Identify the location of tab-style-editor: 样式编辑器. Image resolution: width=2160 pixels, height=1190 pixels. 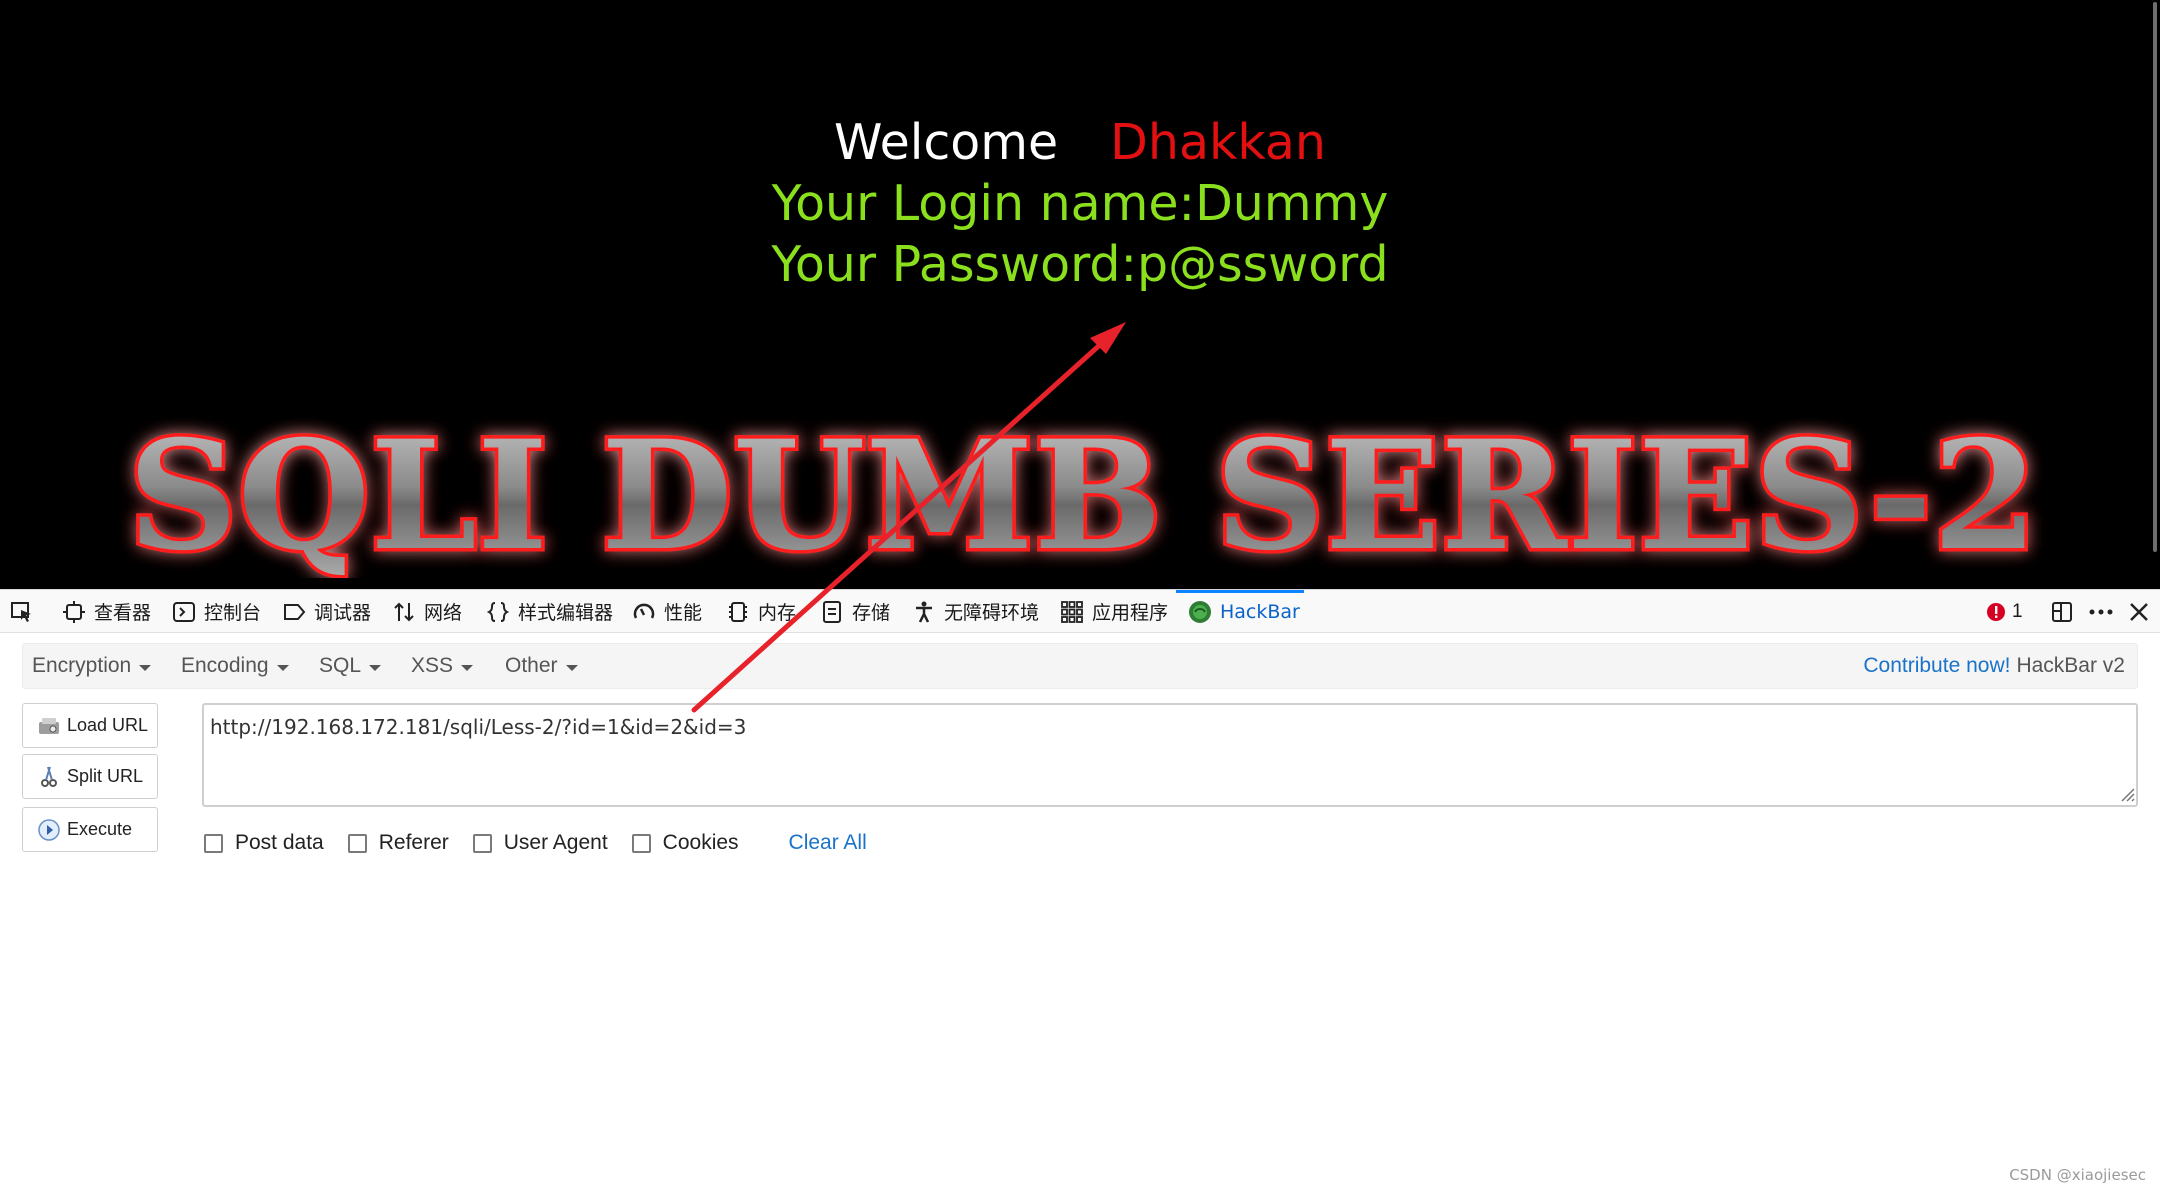
(549, 611).